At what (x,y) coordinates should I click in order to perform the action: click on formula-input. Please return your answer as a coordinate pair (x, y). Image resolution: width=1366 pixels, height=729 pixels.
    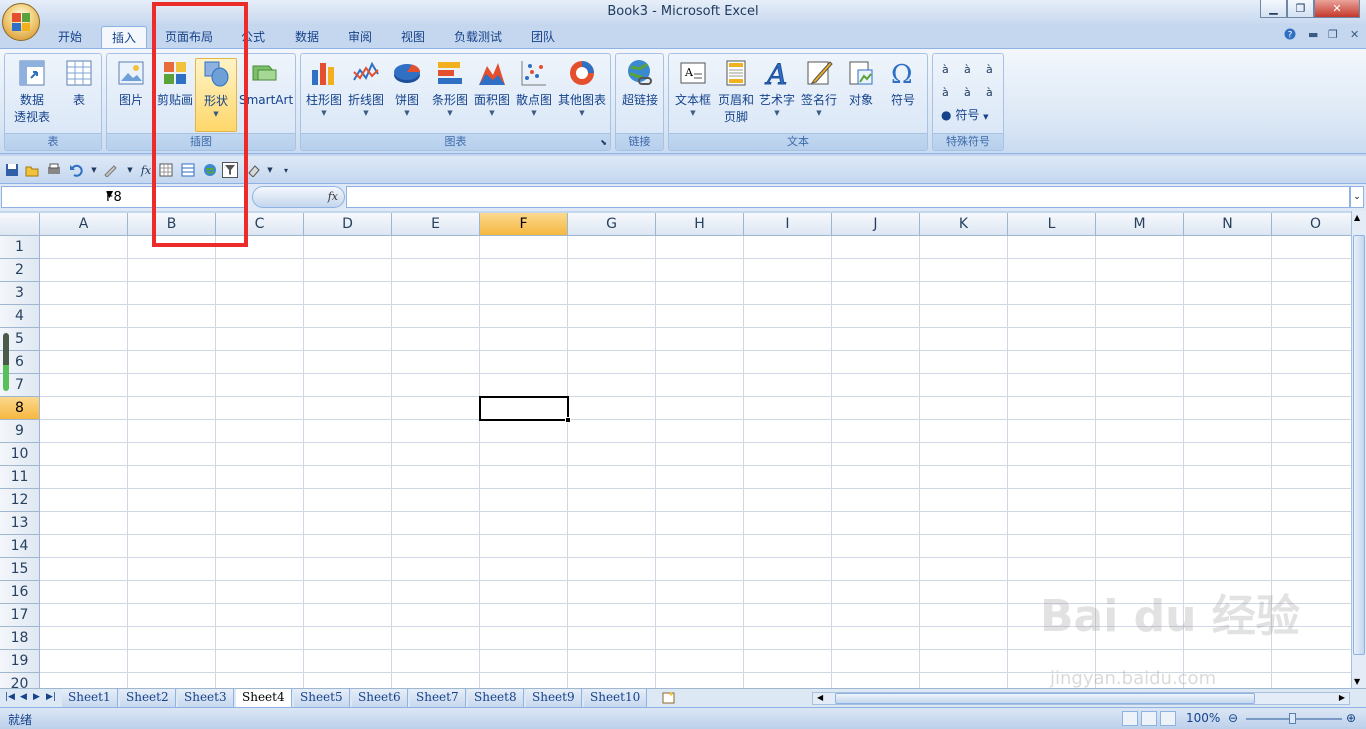
    Looking at the image, I should click on (848, 197).